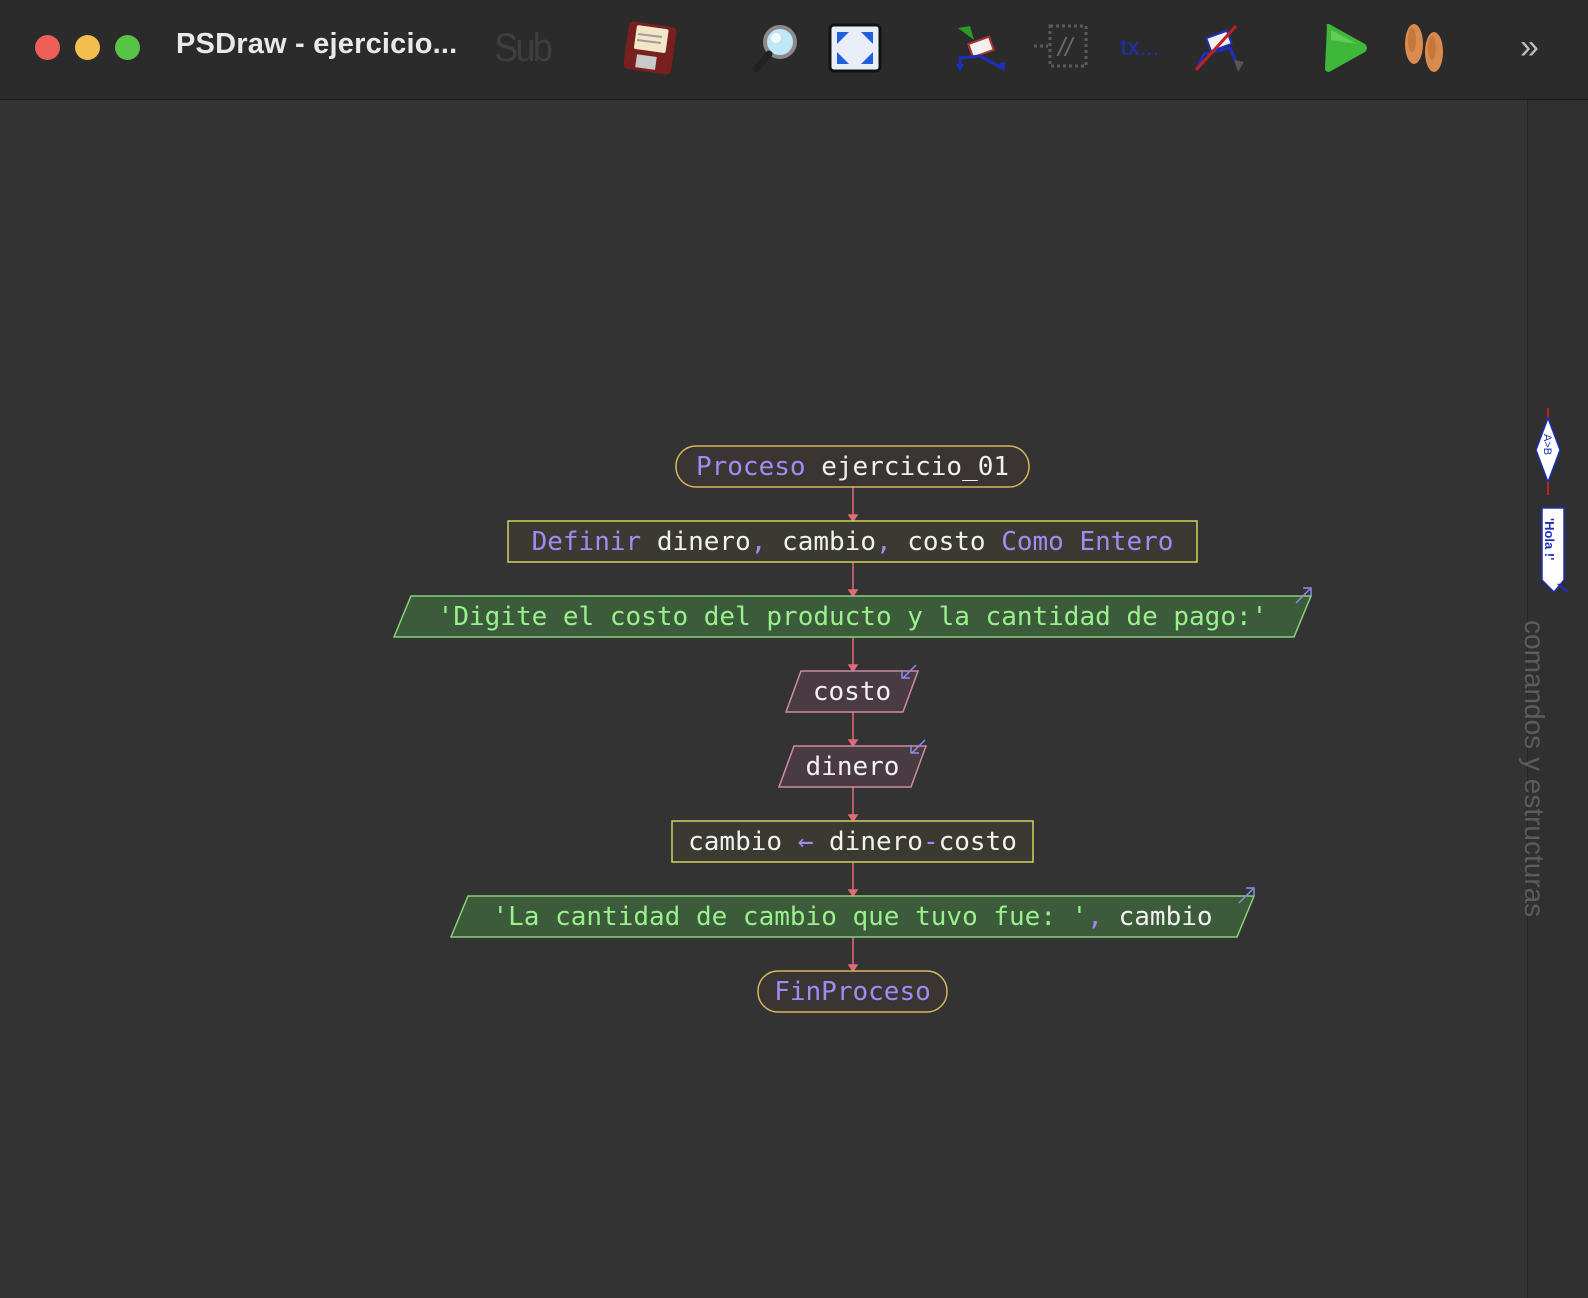 The height and width of the screenshot is (1298, 1588). What do you see at coordinates (1534, 769) in the screenshot?
I see `sidebar-label: comandos y estructuras` at bounding box center [1534, 769].